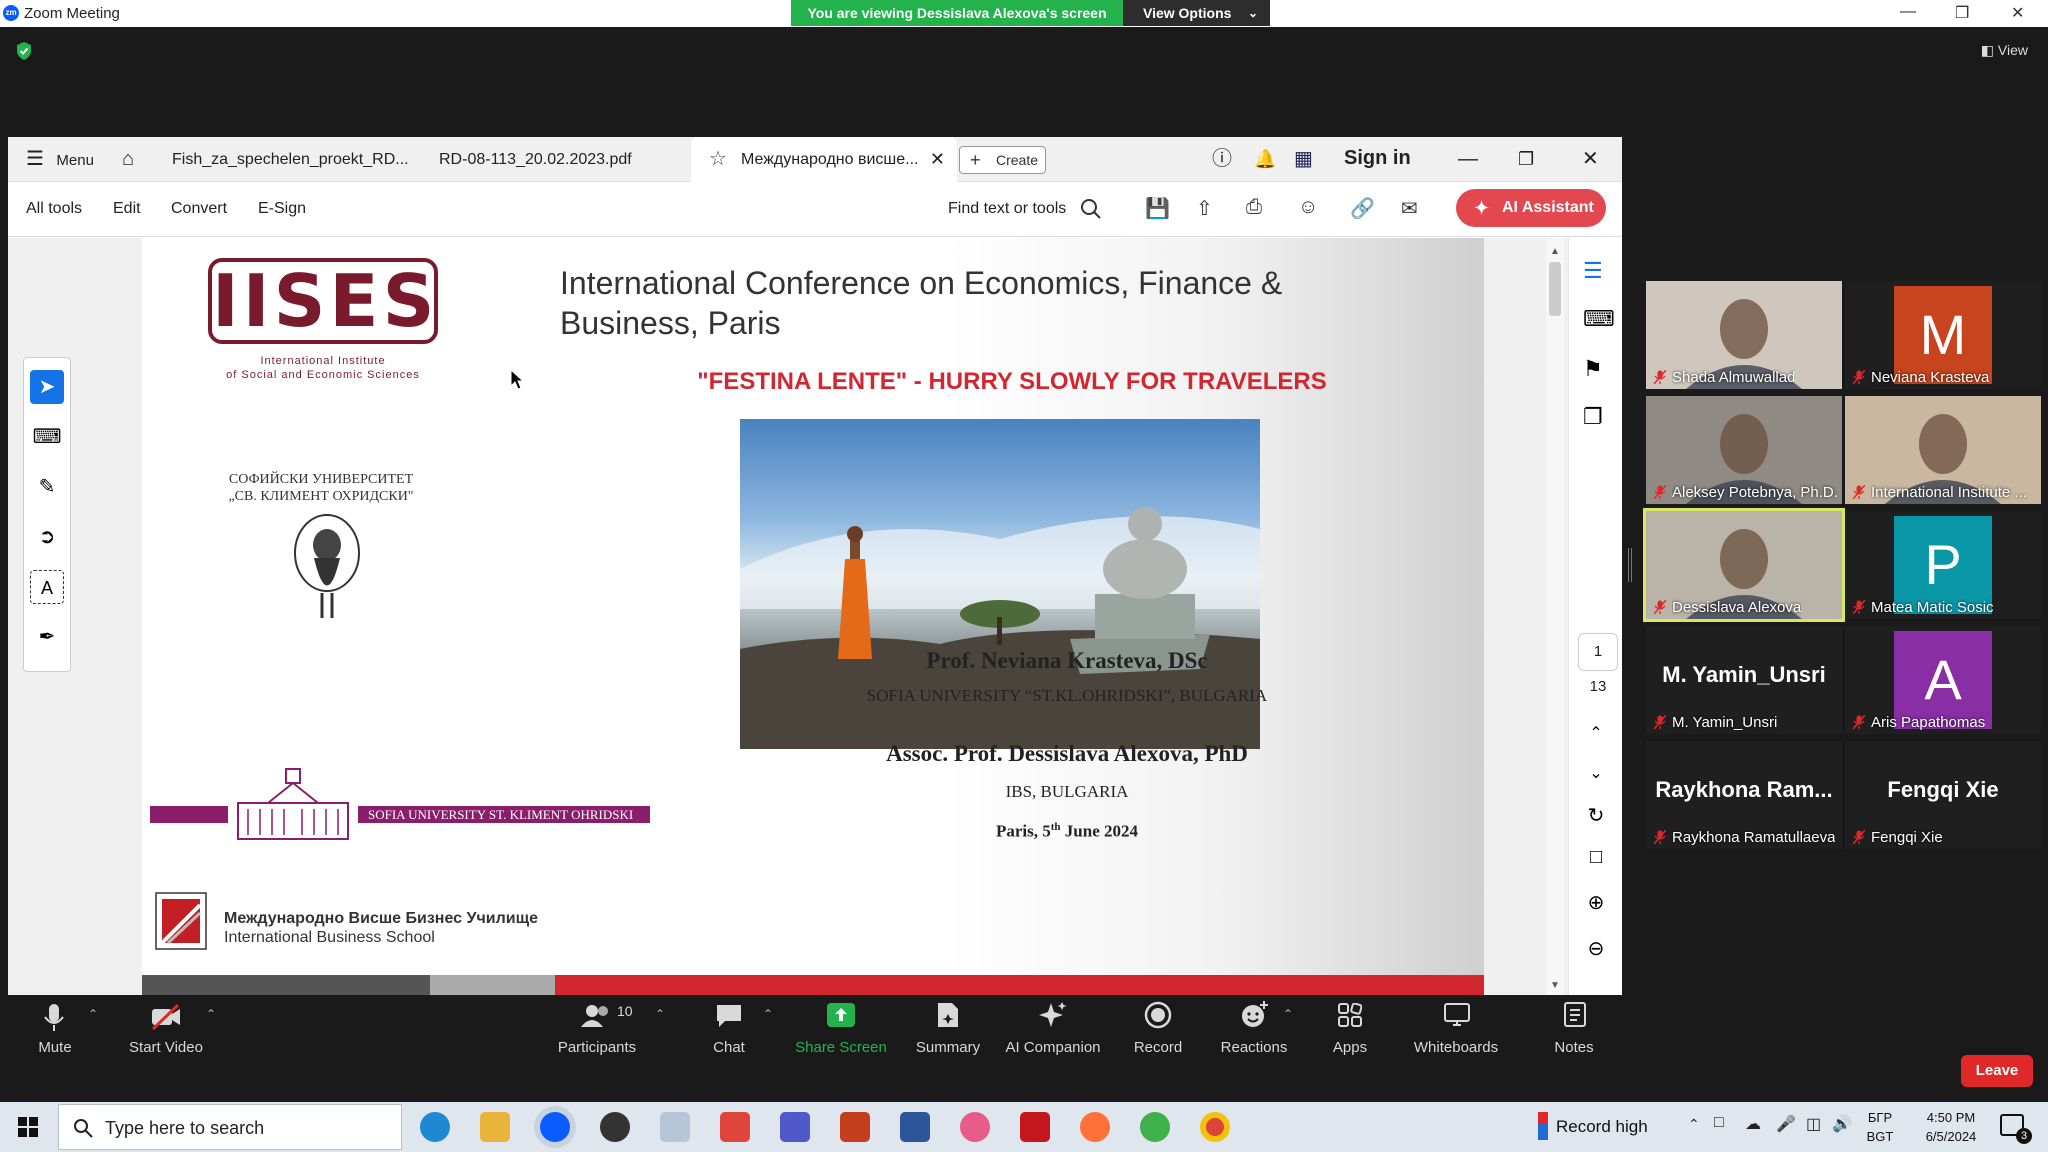 The height and width of the screenshot is (1152, 2048). I want to click on share-screen-button: Share Screen, so click(841, 1029).